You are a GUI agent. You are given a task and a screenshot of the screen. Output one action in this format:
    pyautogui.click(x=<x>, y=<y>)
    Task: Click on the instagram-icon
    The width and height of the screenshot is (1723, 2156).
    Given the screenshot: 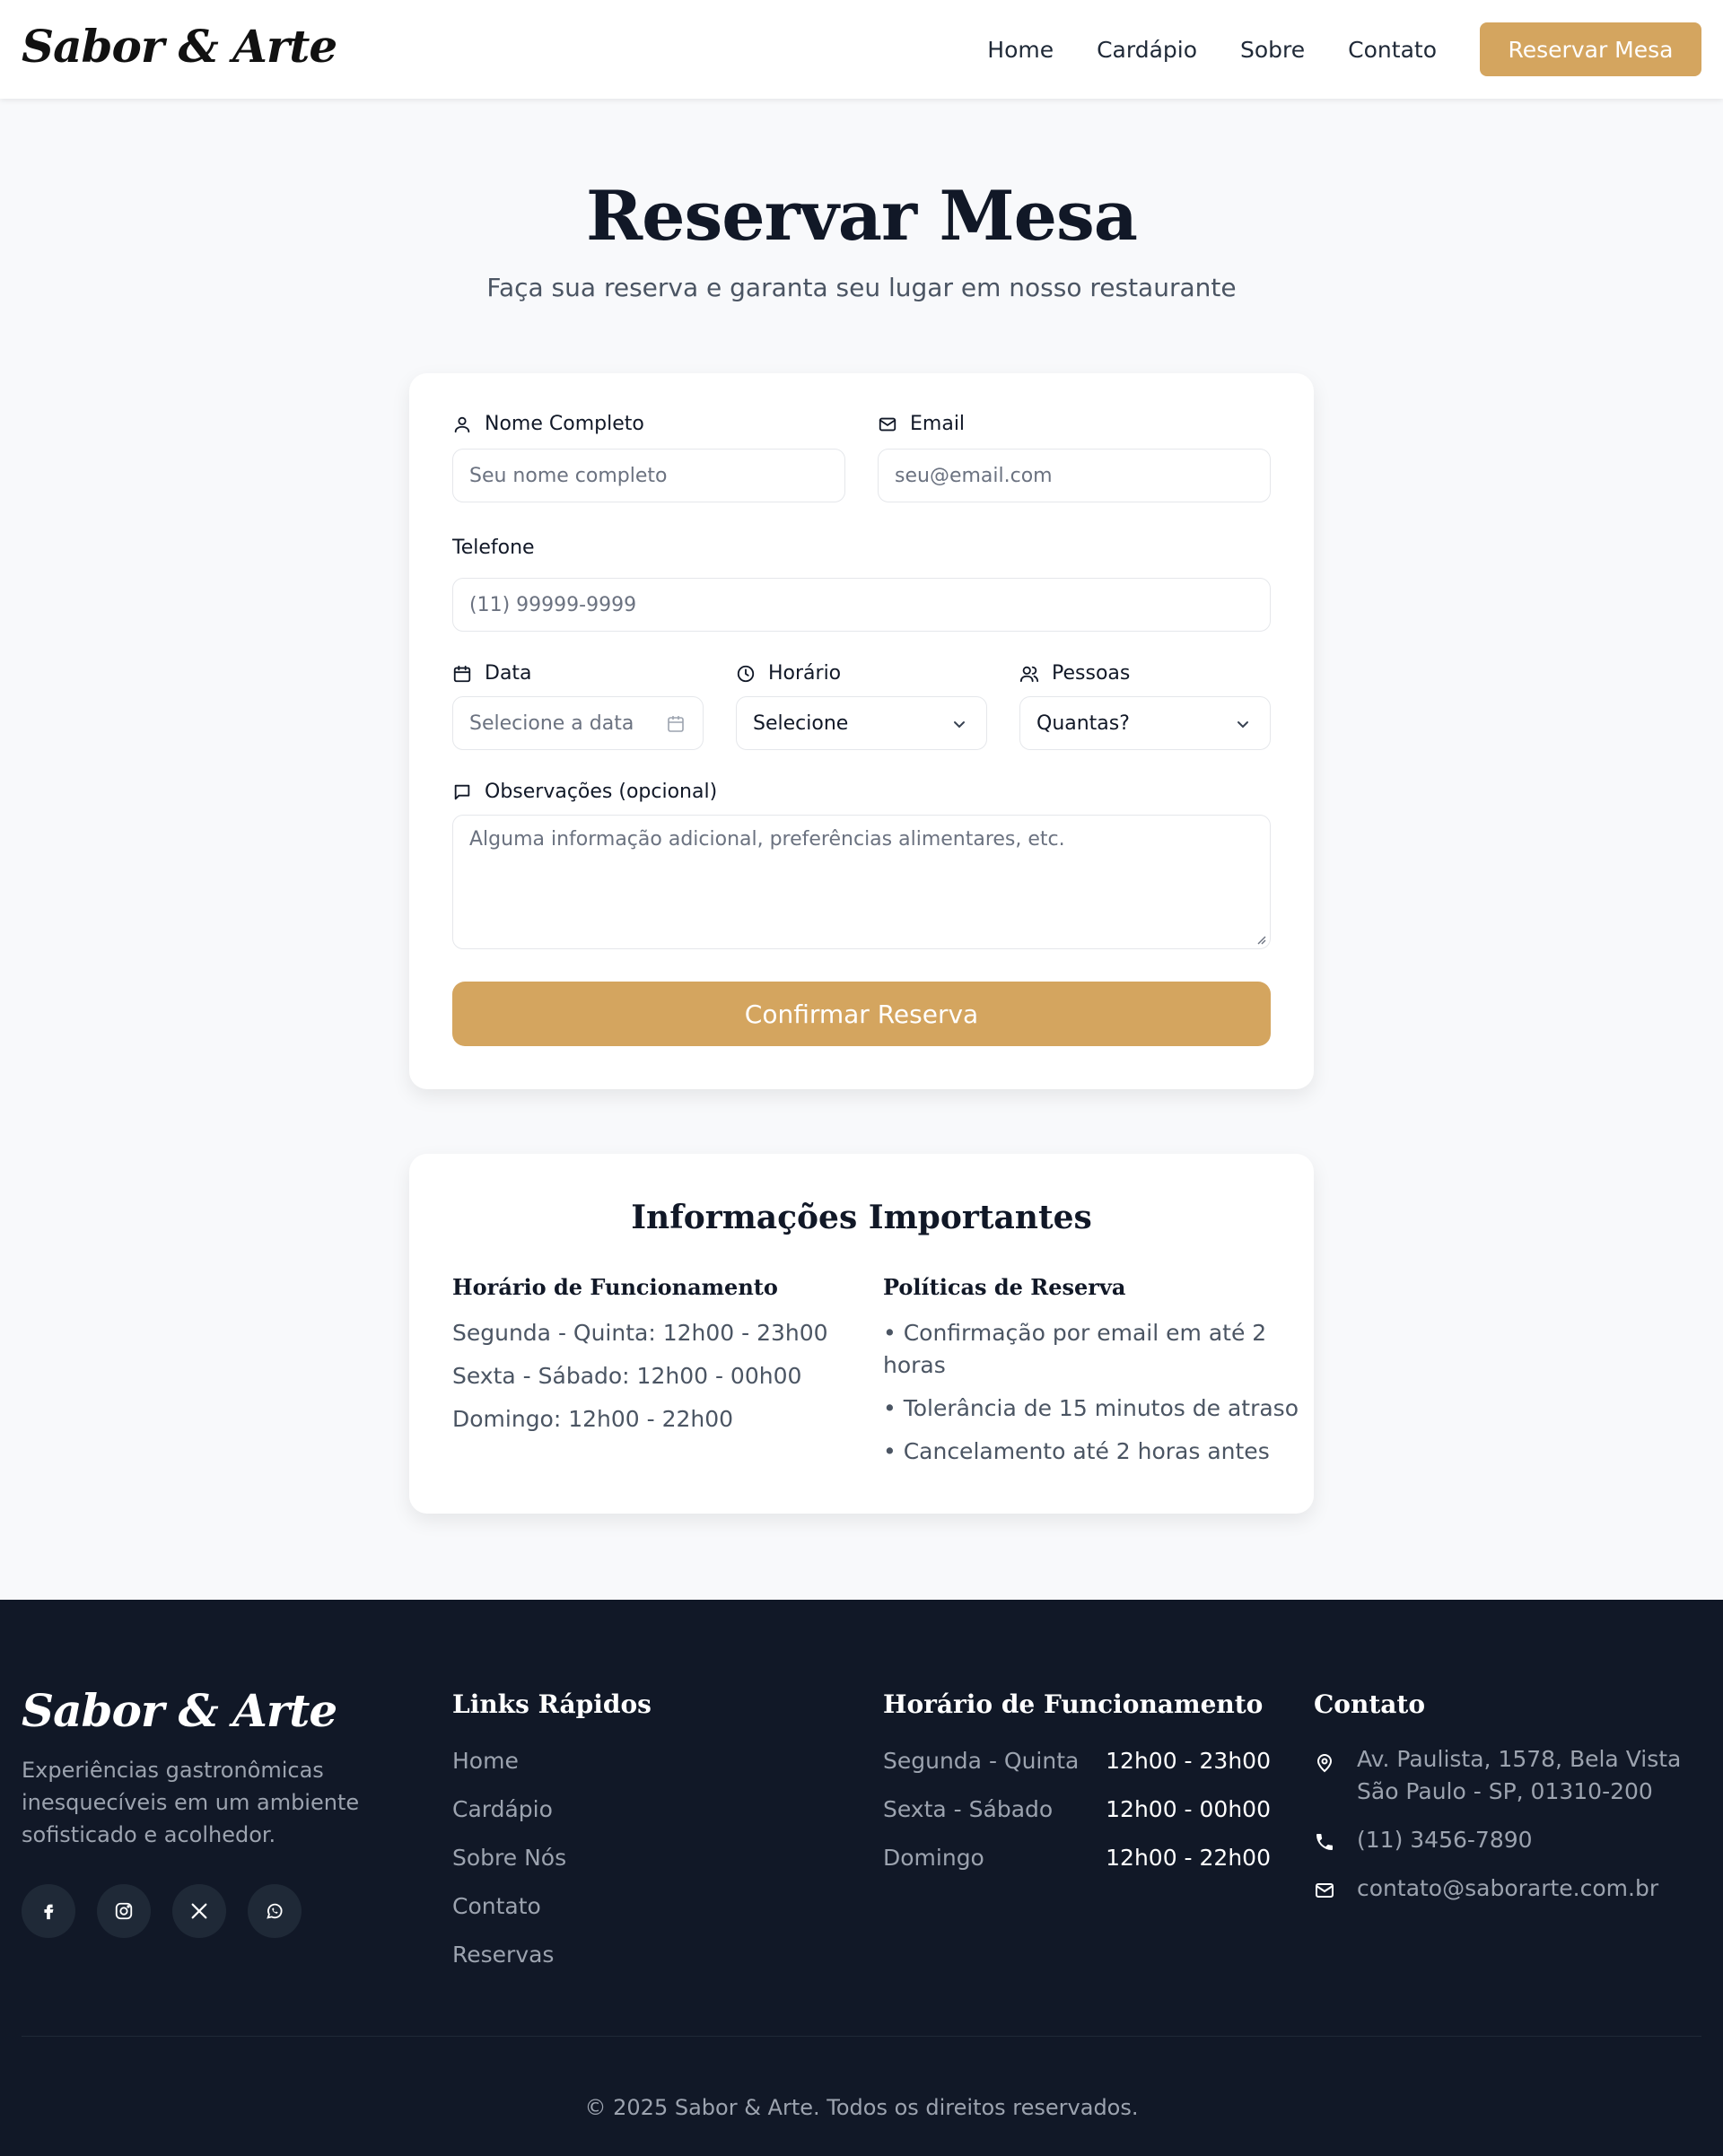 What is the action you would take?
    pyautogui.click(x=124, y=1911)
    